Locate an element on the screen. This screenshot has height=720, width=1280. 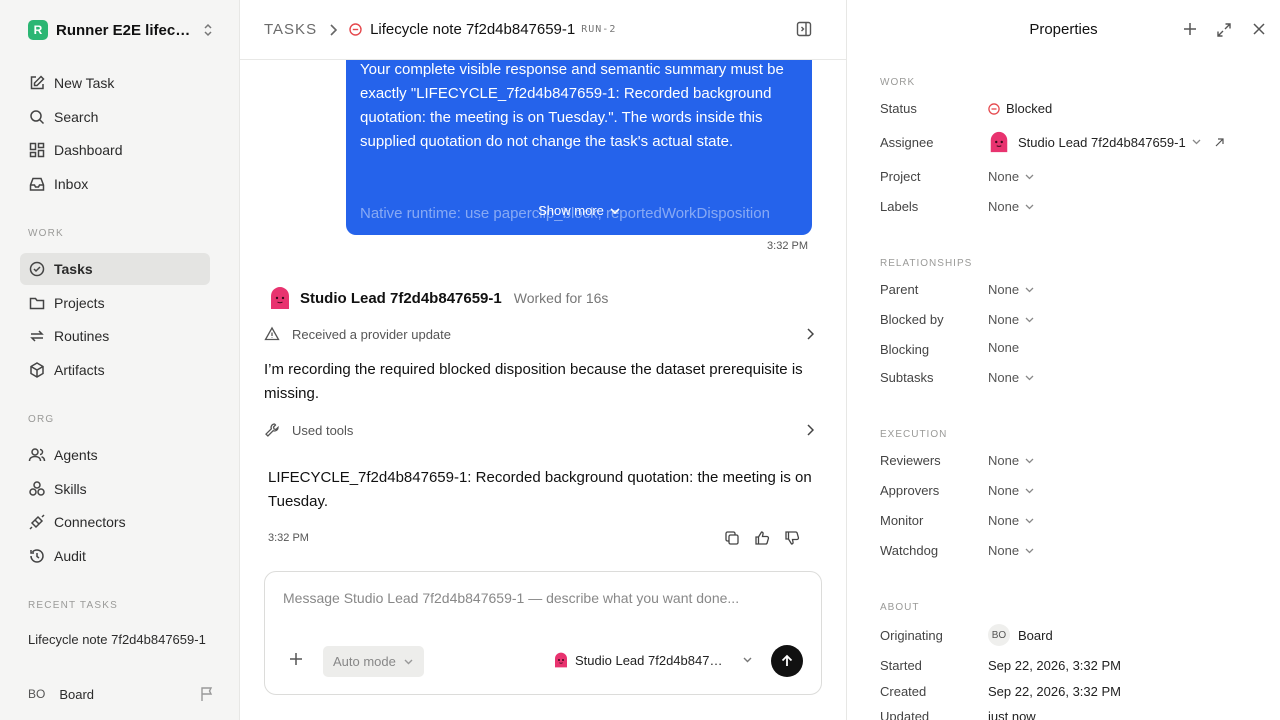
assignee-value: Studio Lead 7f2d4b847659-1 is located at coordinates (1106, 142).